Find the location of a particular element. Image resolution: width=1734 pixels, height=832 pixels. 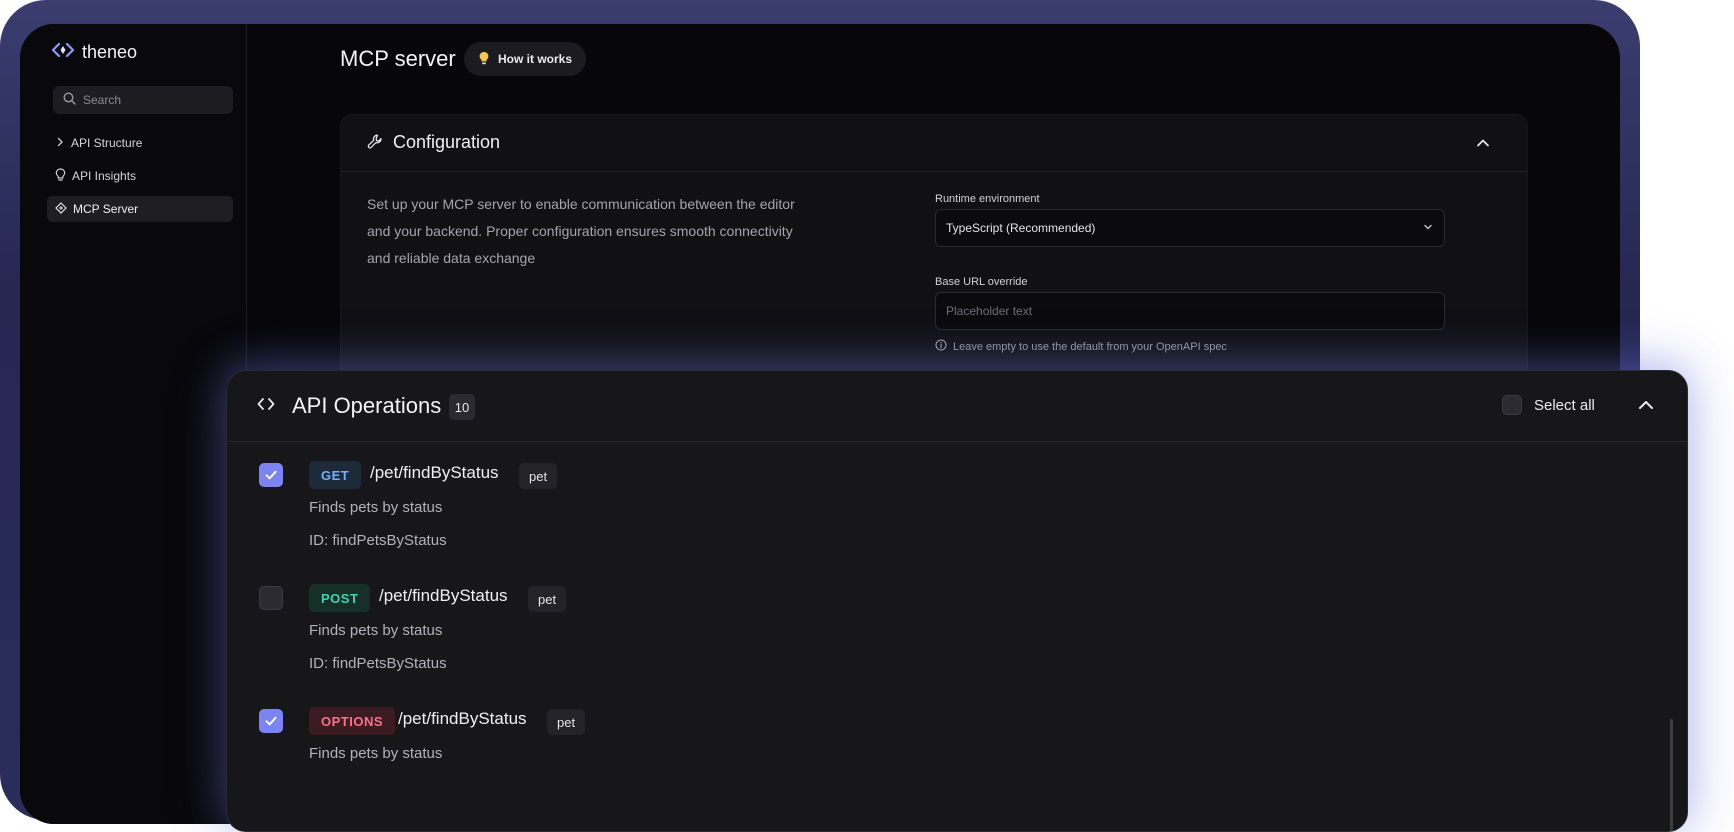

wrench-icon is located at coordinates (375, 144).